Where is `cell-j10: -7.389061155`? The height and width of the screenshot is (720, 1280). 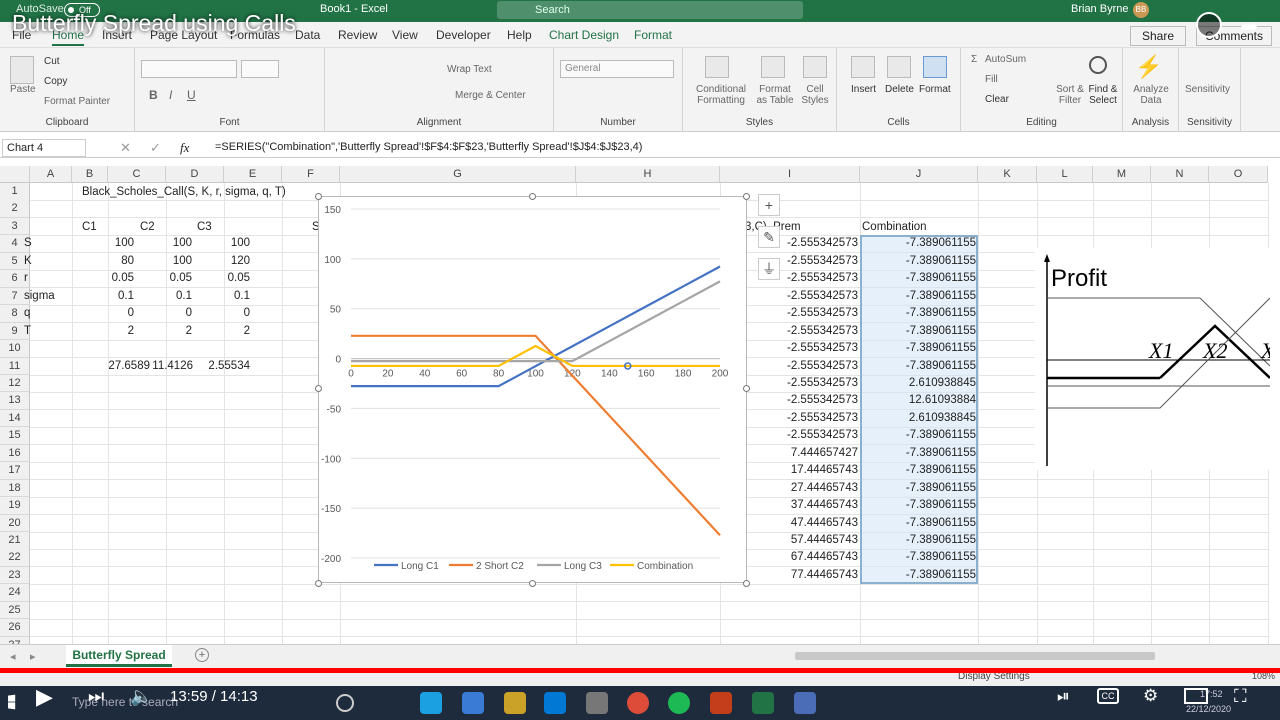
cell-j10: -7.389061155 is located at coordinates (919, 348).